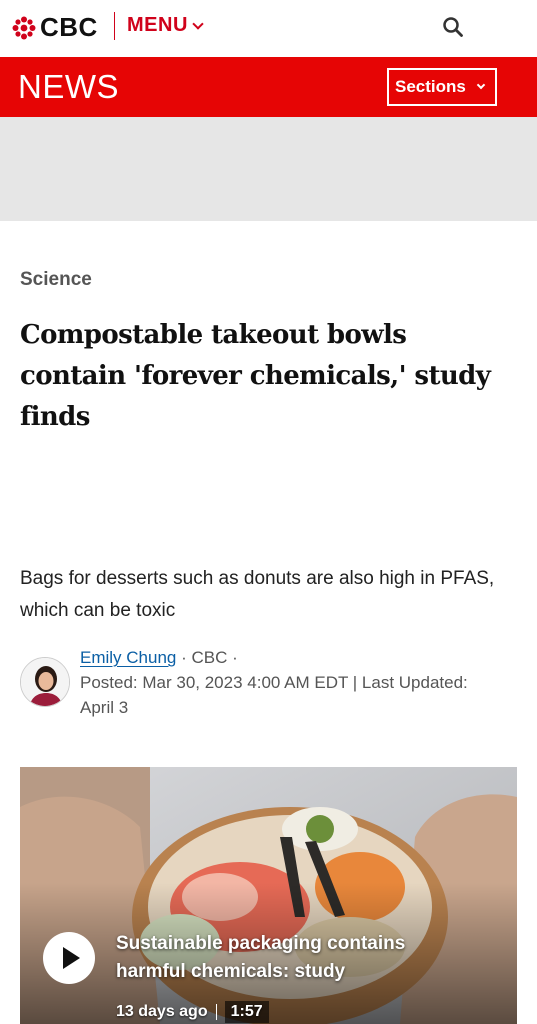 This screenshot has width=537, height=1024. I want to click on play-button, so click(69, 958).